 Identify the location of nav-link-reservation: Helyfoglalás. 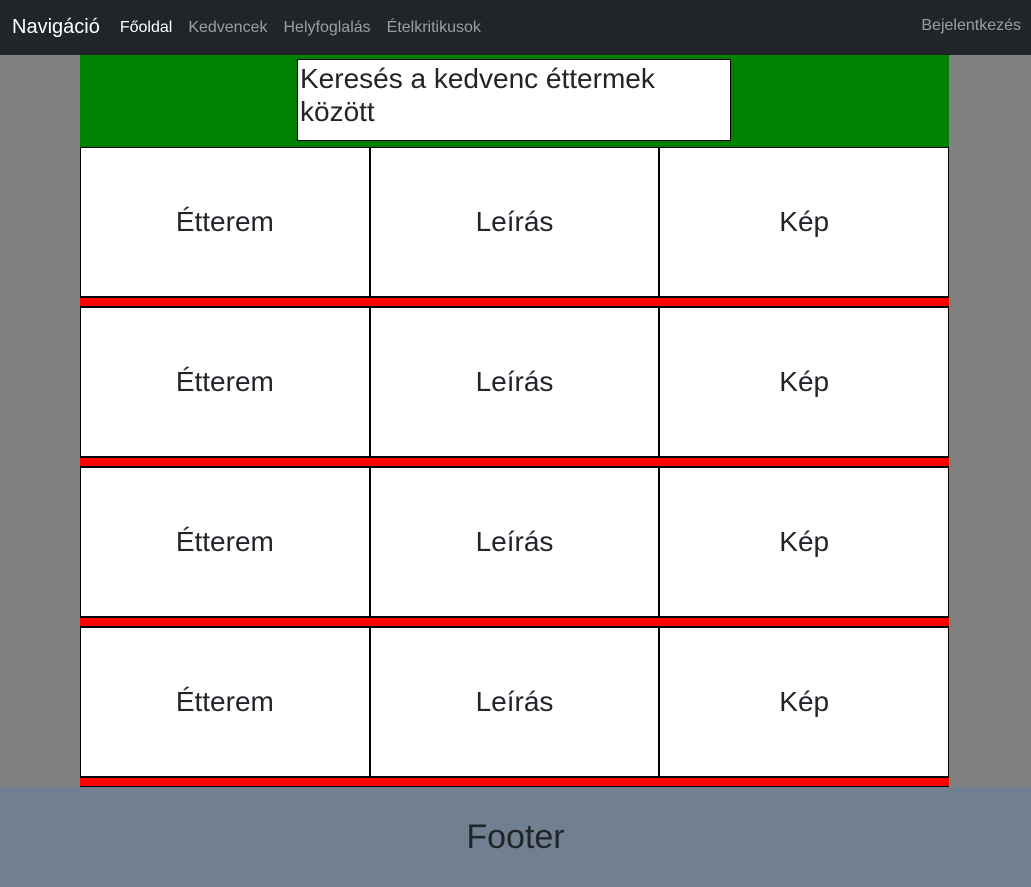
(326, 28).